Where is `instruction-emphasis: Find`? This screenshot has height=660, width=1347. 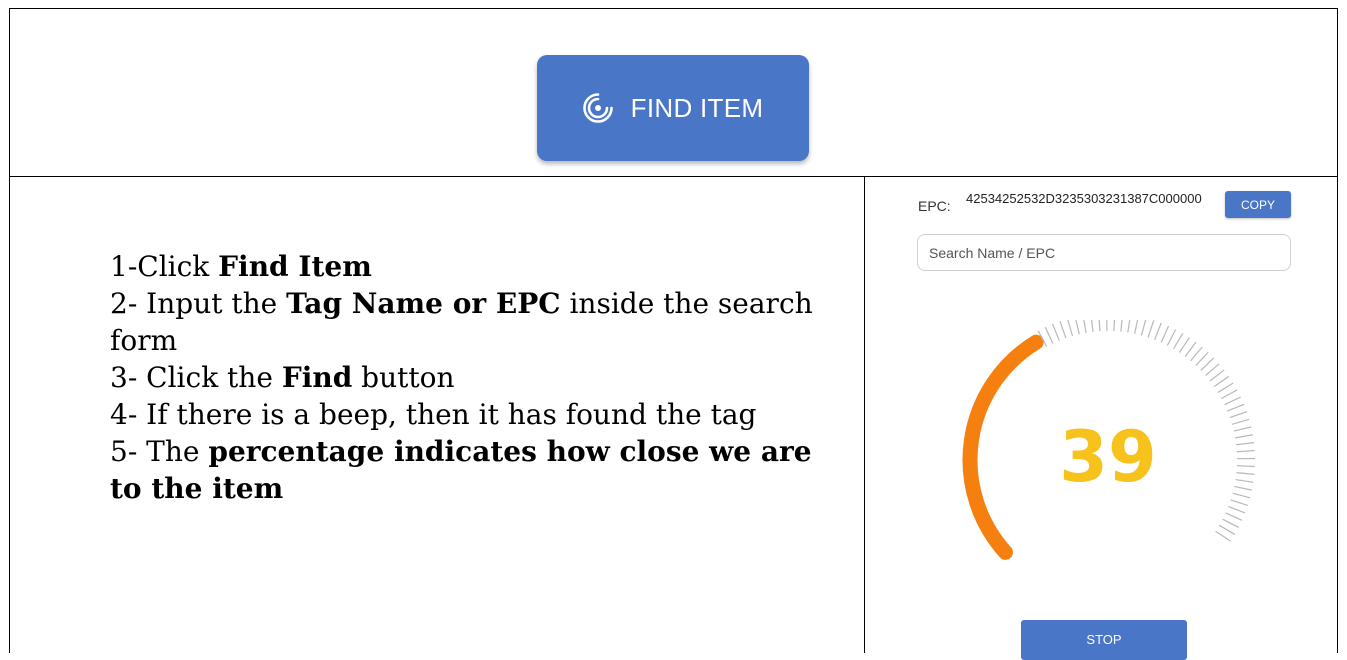 instruction-emphasis: Find is located at coordinates (317, 377).